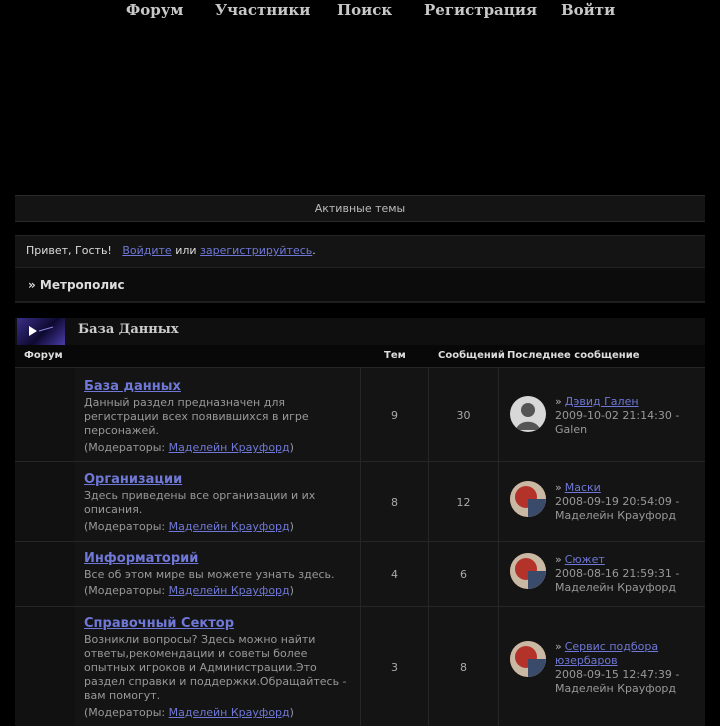 Image resolution: width=720 pixels, height=726 pixels. I want to click on posts-count: 12, so click(463, 502).